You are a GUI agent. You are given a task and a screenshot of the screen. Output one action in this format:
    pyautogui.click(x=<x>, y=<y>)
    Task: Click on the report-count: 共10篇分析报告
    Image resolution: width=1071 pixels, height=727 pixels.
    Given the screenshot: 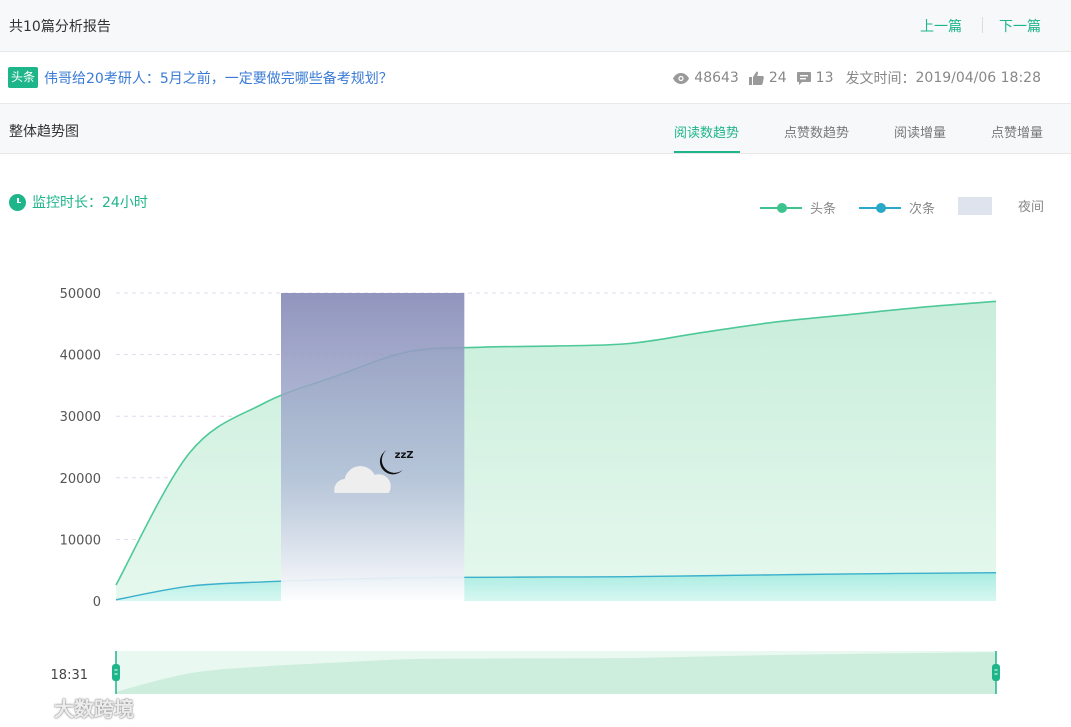 What is the action you would take?
    pyautogui.click(x=60, y=27)
    